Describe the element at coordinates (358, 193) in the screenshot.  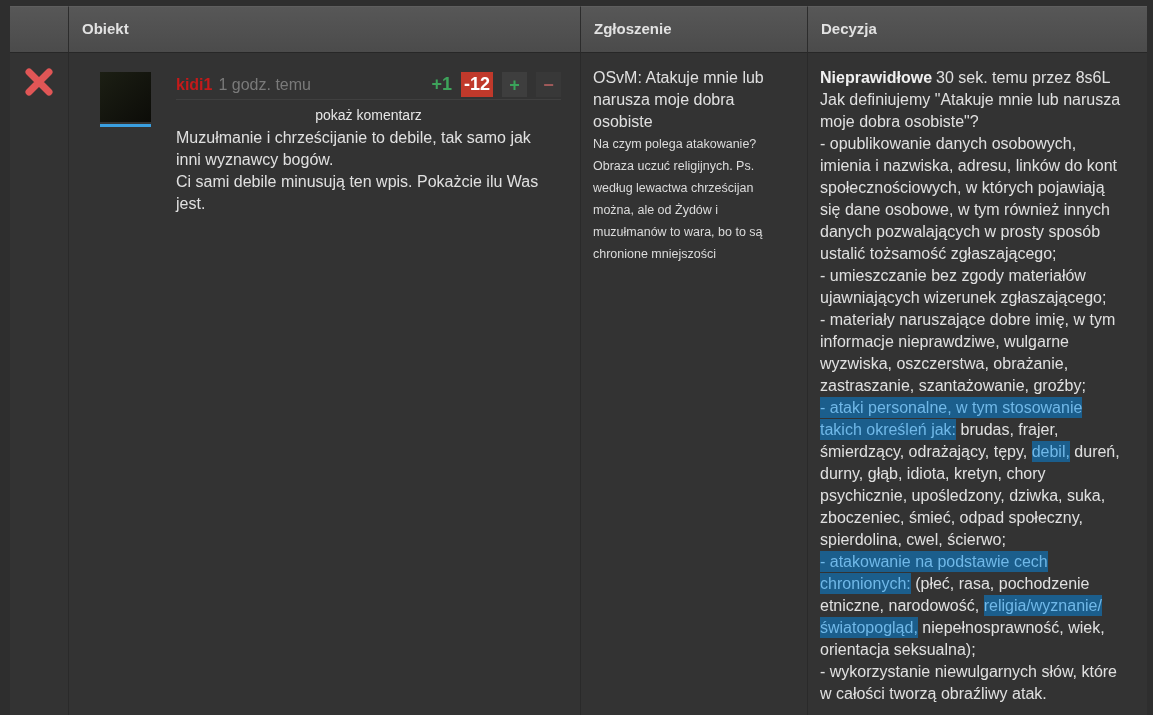
I see `comment-text: Ci sami debile minusują ten wpis. Pokażcie ilu Was jest.` at that location.